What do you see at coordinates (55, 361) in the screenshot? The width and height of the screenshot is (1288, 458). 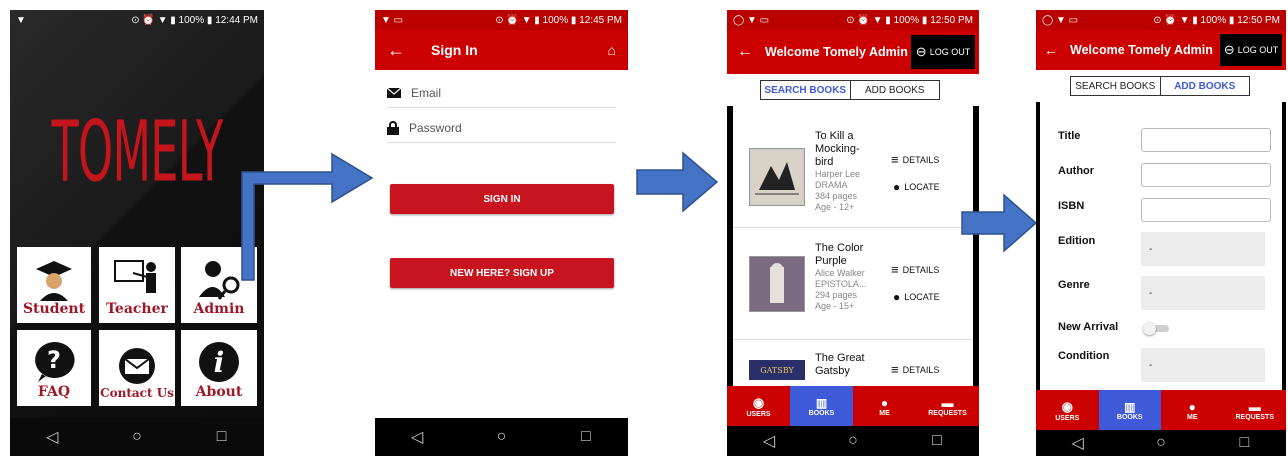 I see `question-icon: ?` at bounding box center [55, 361].